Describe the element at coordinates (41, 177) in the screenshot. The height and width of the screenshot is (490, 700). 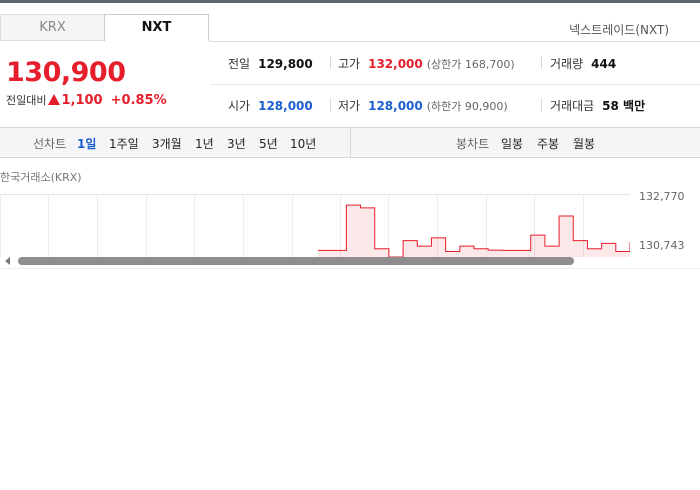
I see `chart-title: 한국거래소(KRX)` at that location.